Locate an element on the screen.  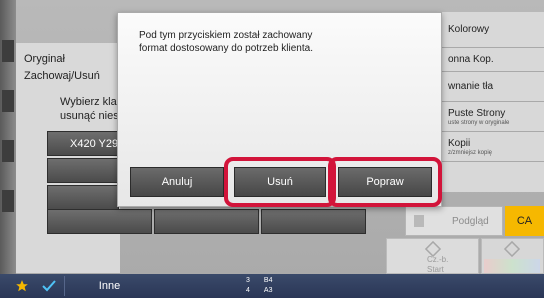
copies-button: Kopii z/zmniejsz kopię is located at coordinates (493, 147).